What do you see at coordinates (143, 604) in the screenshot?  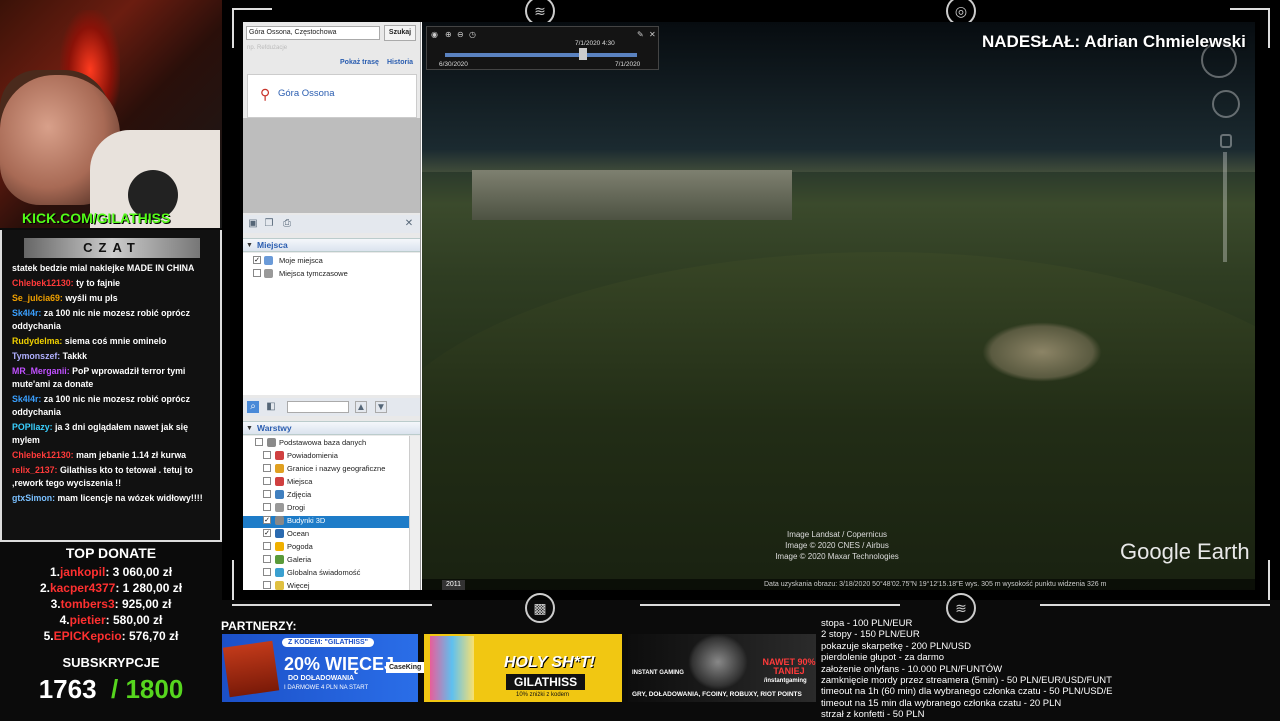 I see `donate-amount: : 925,00 zł` at bounding box center [143, 604].